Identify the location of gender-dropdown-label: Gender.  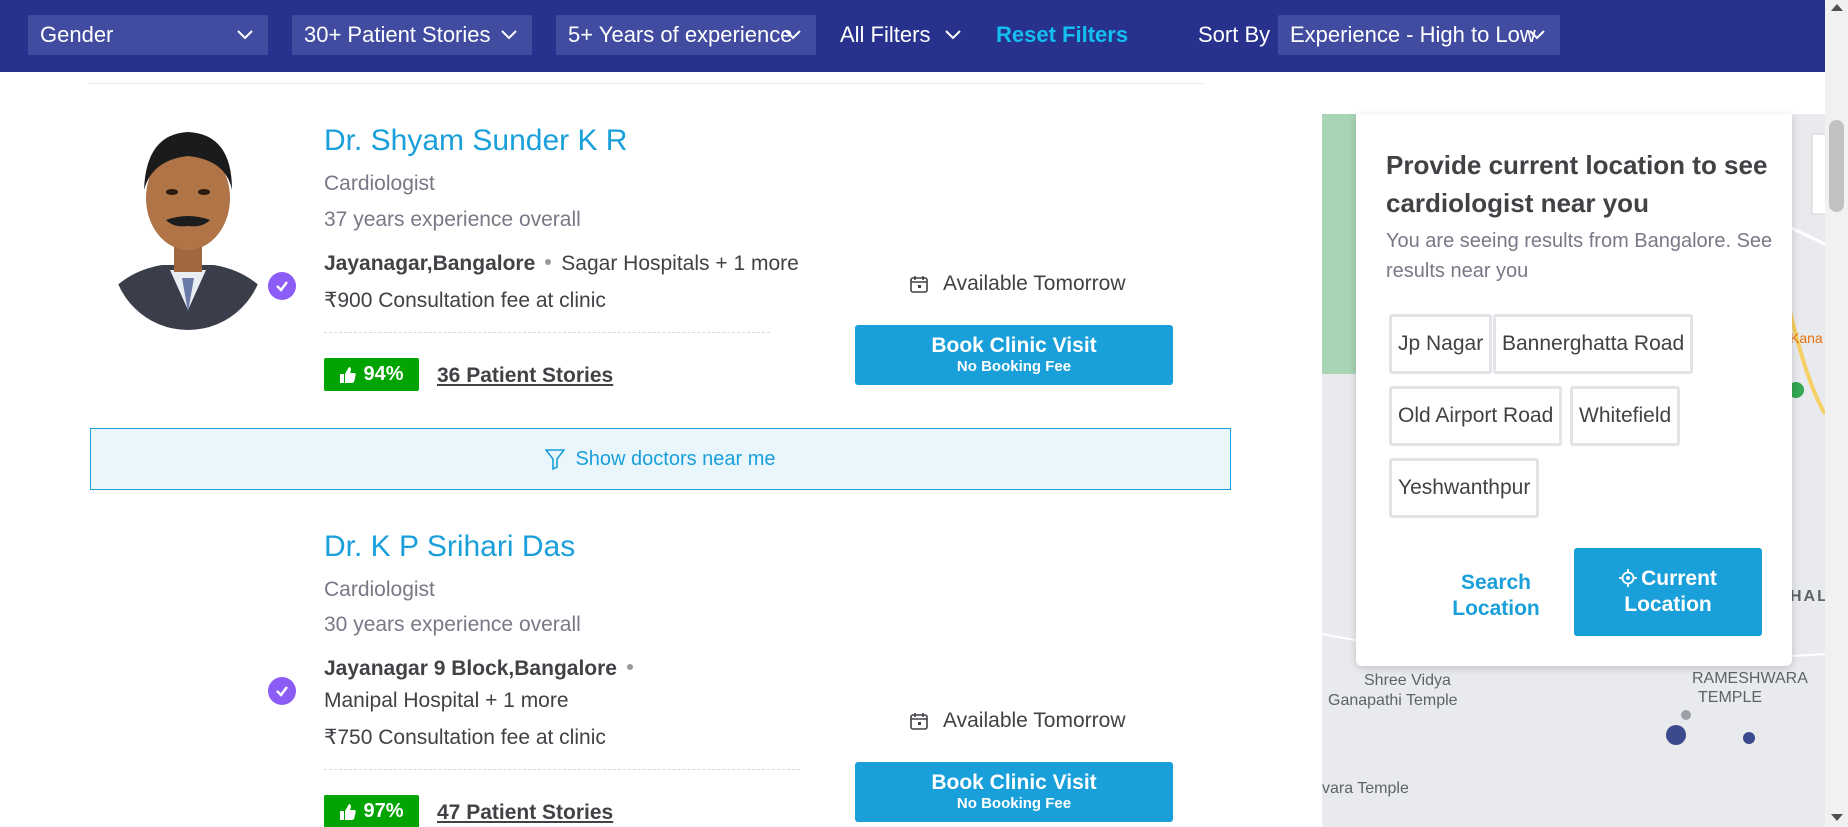
(77, 34).